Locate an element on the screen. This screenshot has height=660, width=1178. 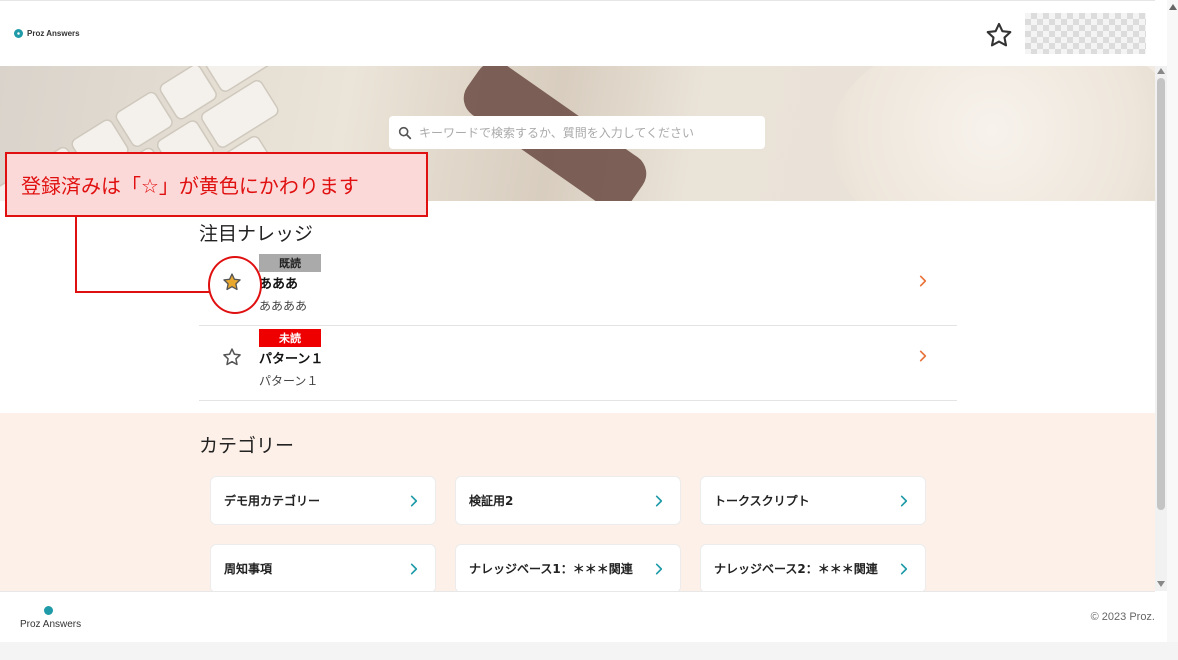
annotation-callout: 登録済みは「☆」が黄色にかわります is located at coordinates (216, 184).